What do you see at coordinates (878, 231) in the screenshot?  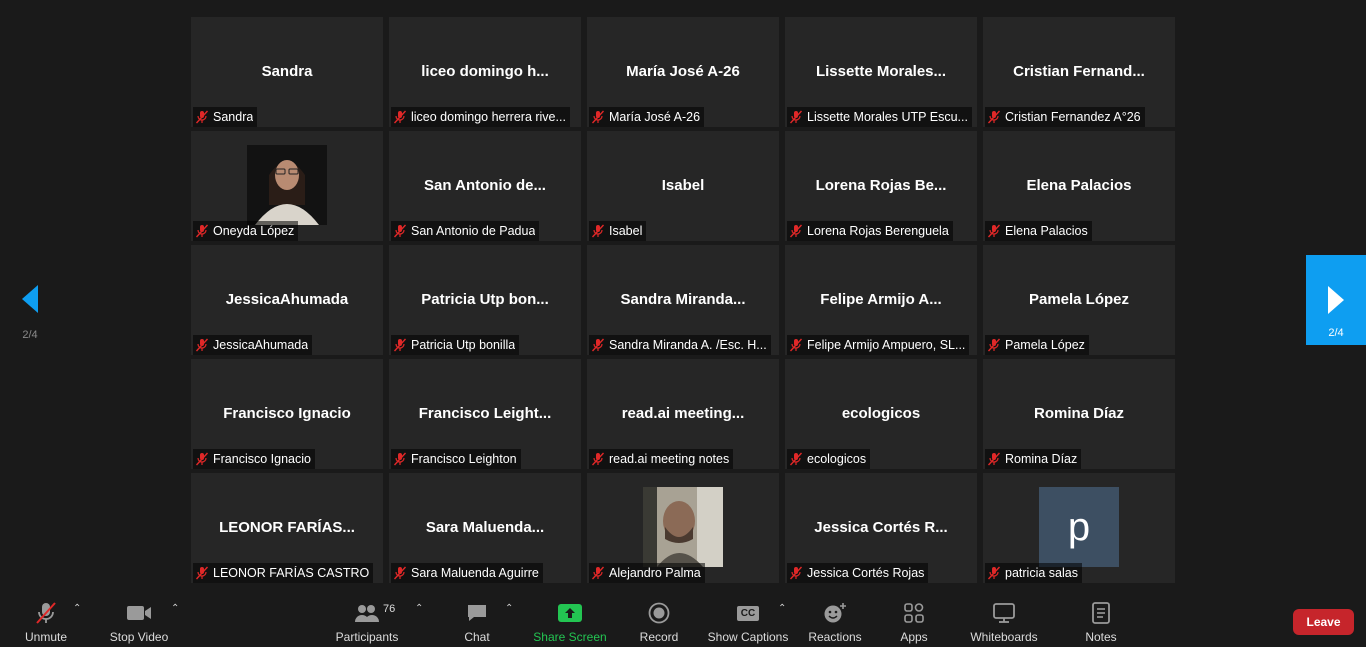 I see `participant-name: Lorena Rojas Berenguela` at bounding box center [878, 231].